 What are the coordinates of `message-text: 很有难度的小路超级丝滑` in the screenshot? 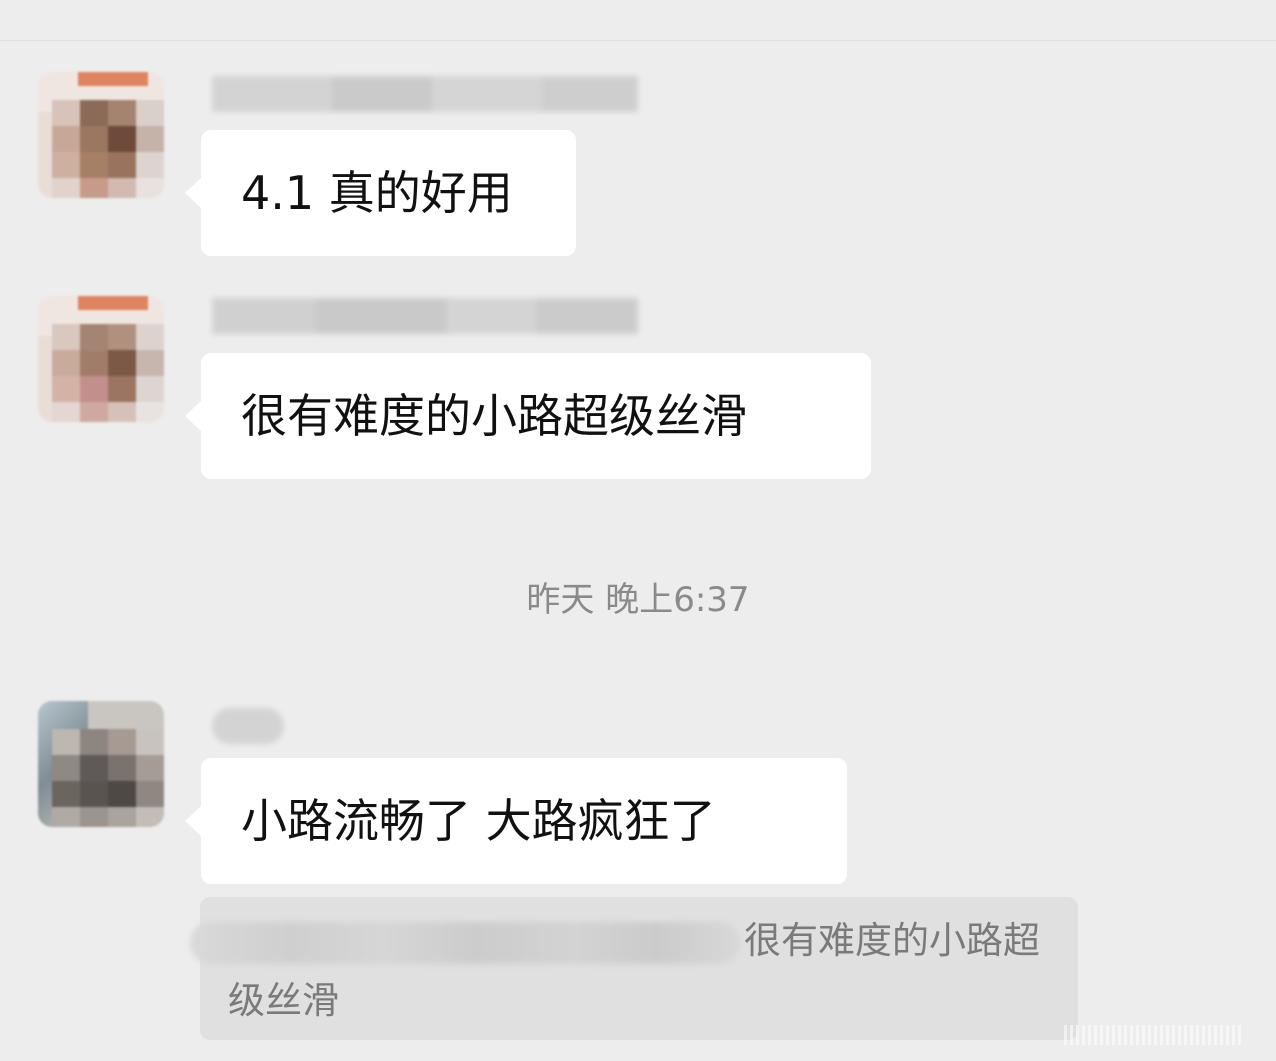 It's located at (494, 416).